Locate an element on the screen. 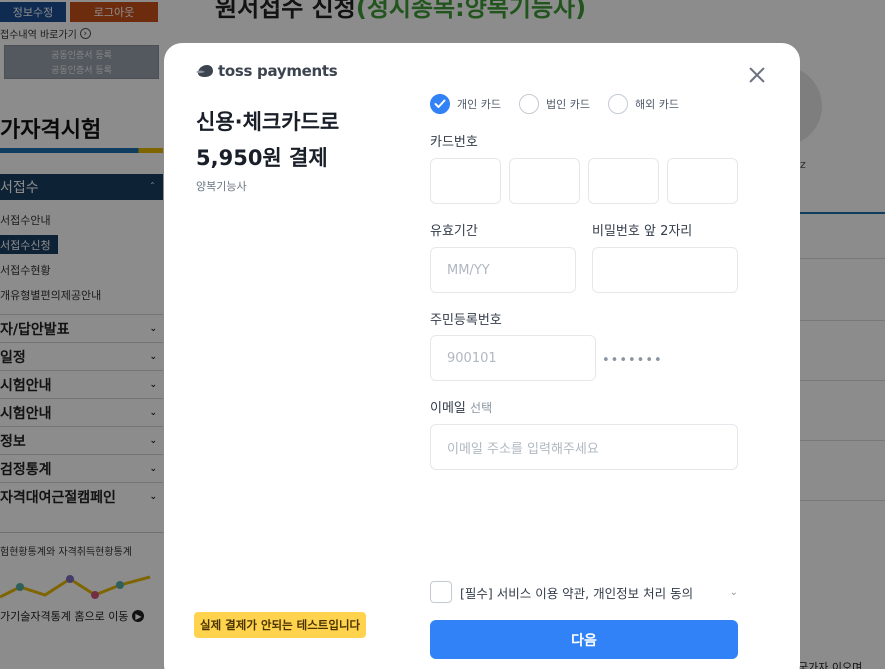  merchant-name: 양복기능사 is located at coordinates (221, 186).